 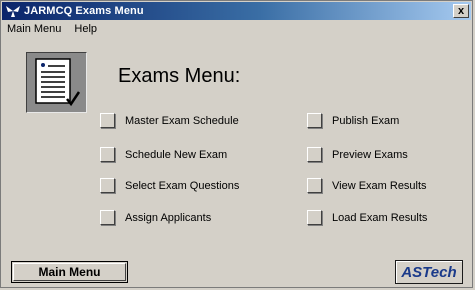 I want to click on menu-main-menu: Main Menu, so click(x=34, y=31).